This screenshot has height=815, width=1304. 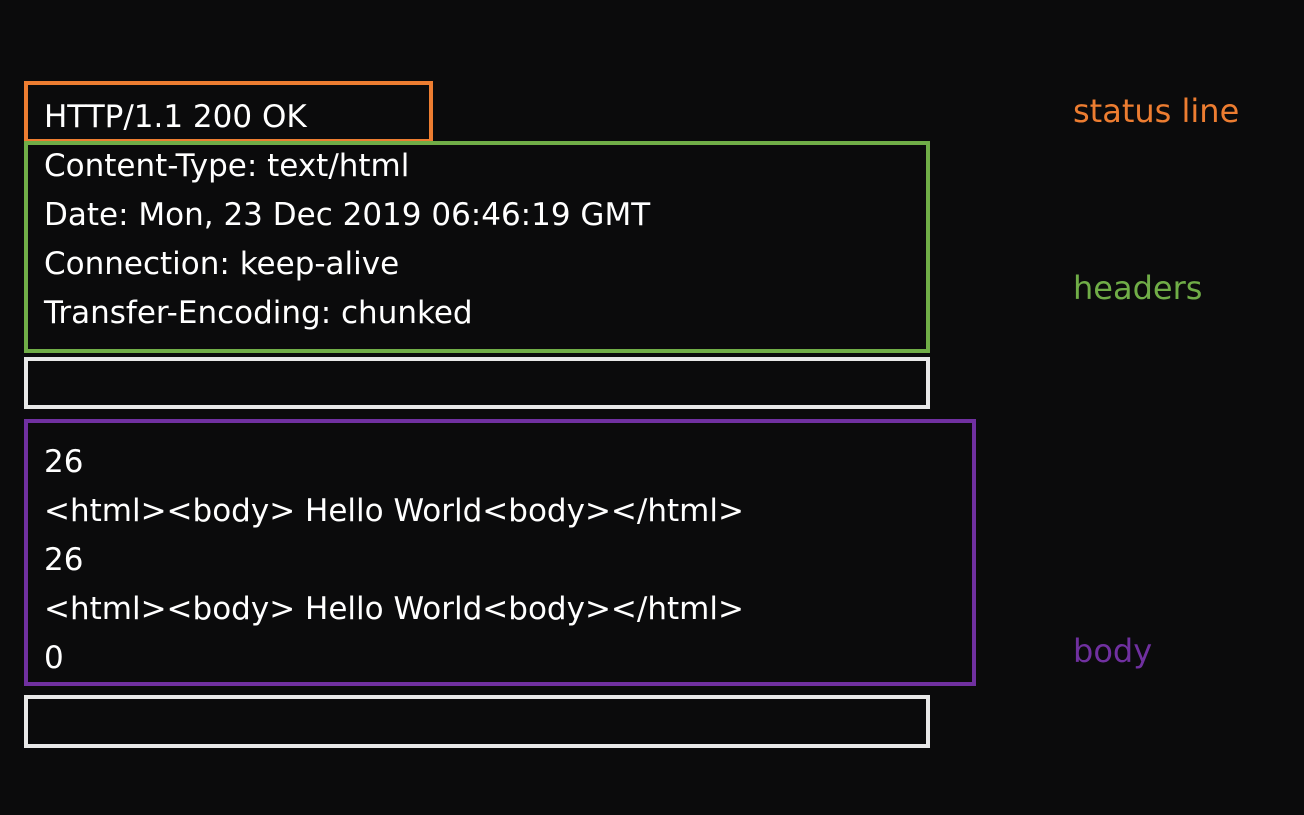 What do you see at coordinates (54, 658) in the screenshot?
I see `body-line: 0` at bounding box center [54, 658].